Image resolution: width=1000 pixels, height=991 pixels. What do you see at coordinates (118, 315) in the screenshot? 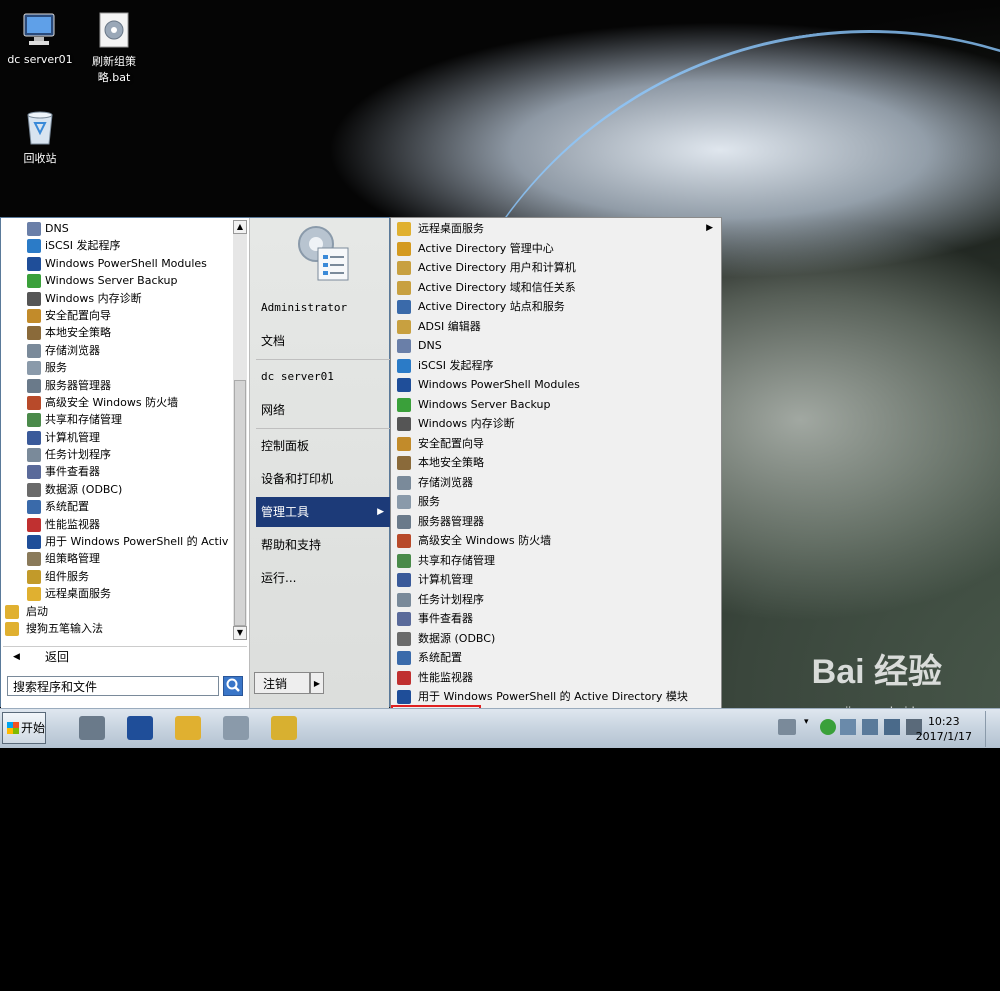
I see `program-item: 安全配置向导` at bounding box center [118, 315].